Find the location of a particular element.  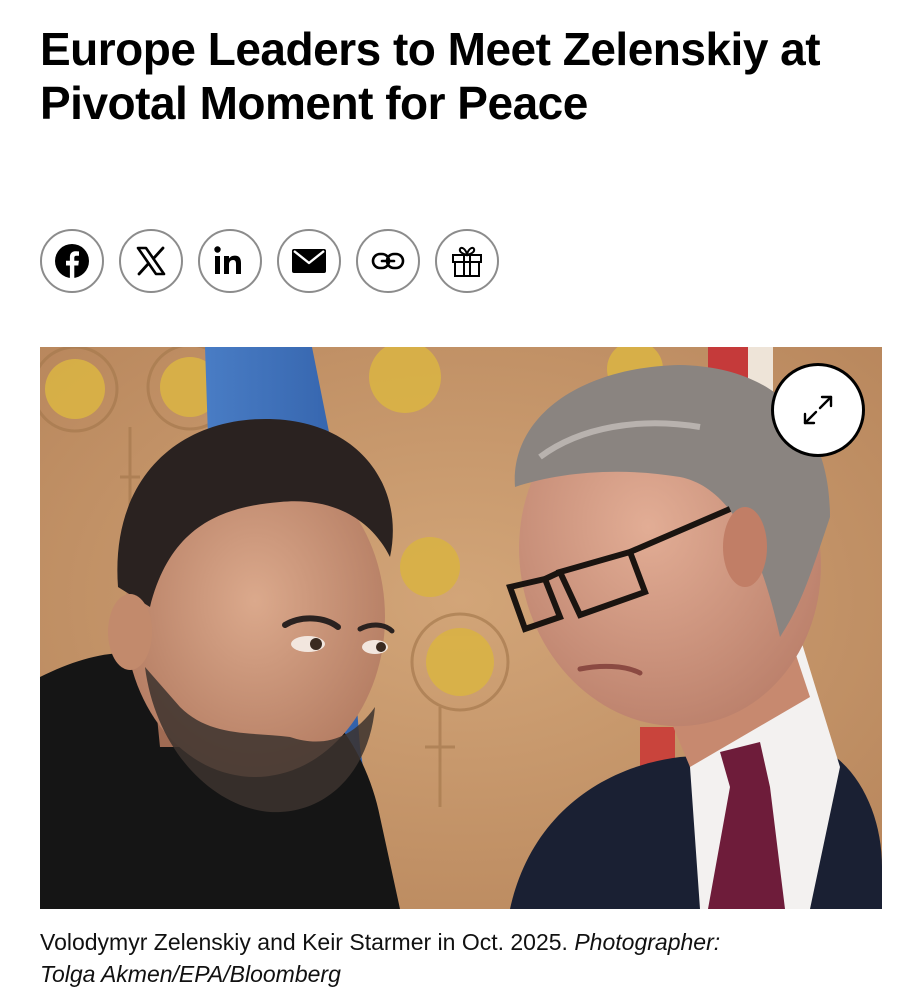

linkedin-icon is located at coordinates (227, 260).